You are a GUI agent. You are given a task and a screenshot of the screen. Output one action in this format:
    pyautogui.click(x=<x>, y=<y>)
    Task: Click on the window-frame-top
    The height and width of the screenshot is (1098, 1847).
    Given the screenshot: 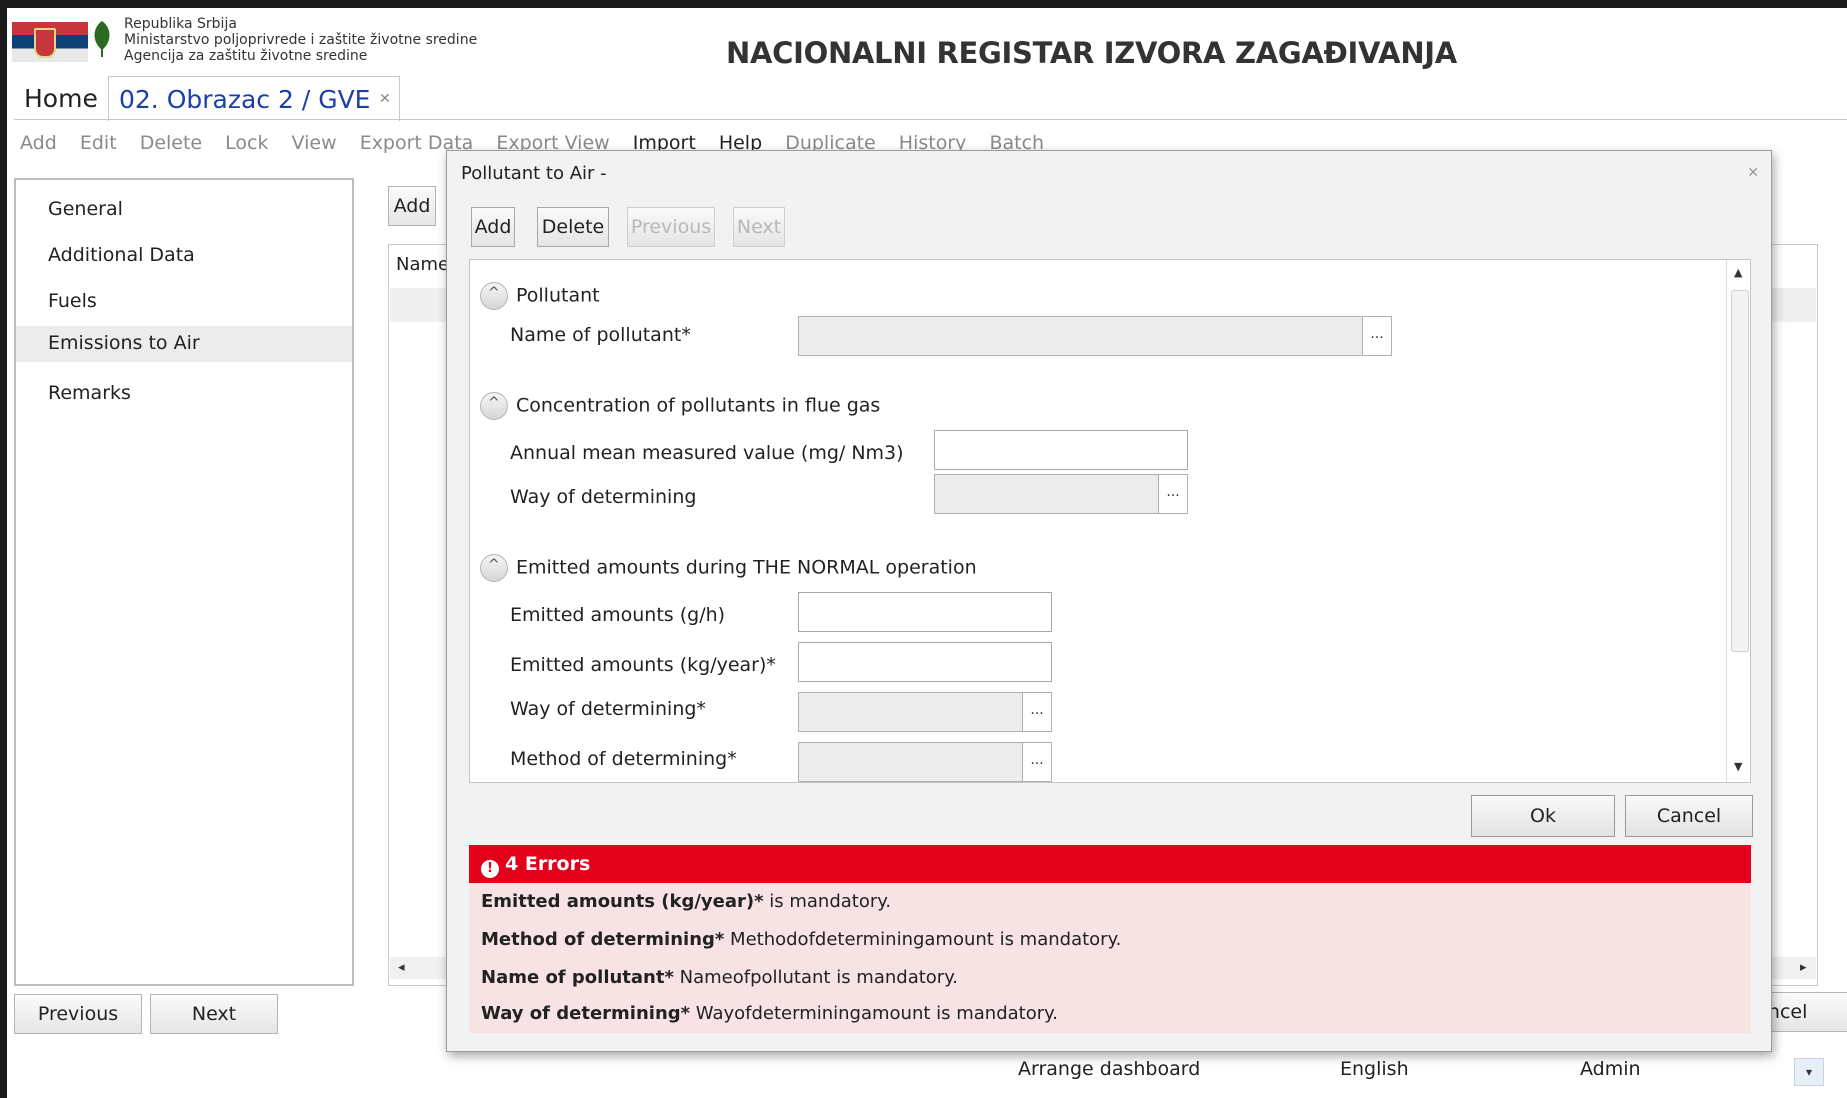 What is the action you would take?
    pyautogui.click(x=923, y=4)
    